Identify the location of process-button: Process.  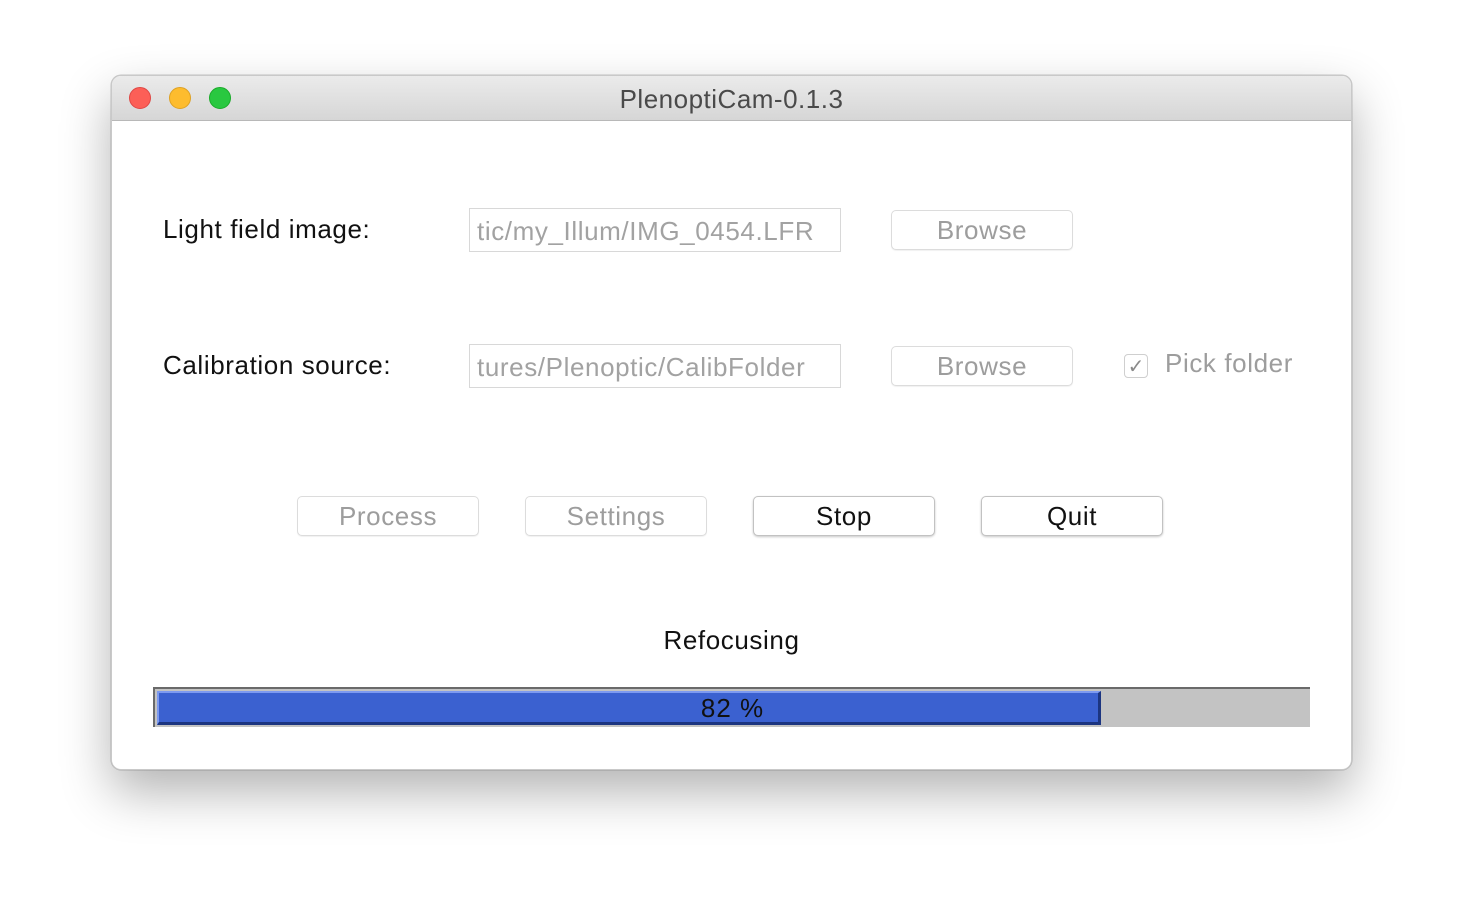
(388, 516).